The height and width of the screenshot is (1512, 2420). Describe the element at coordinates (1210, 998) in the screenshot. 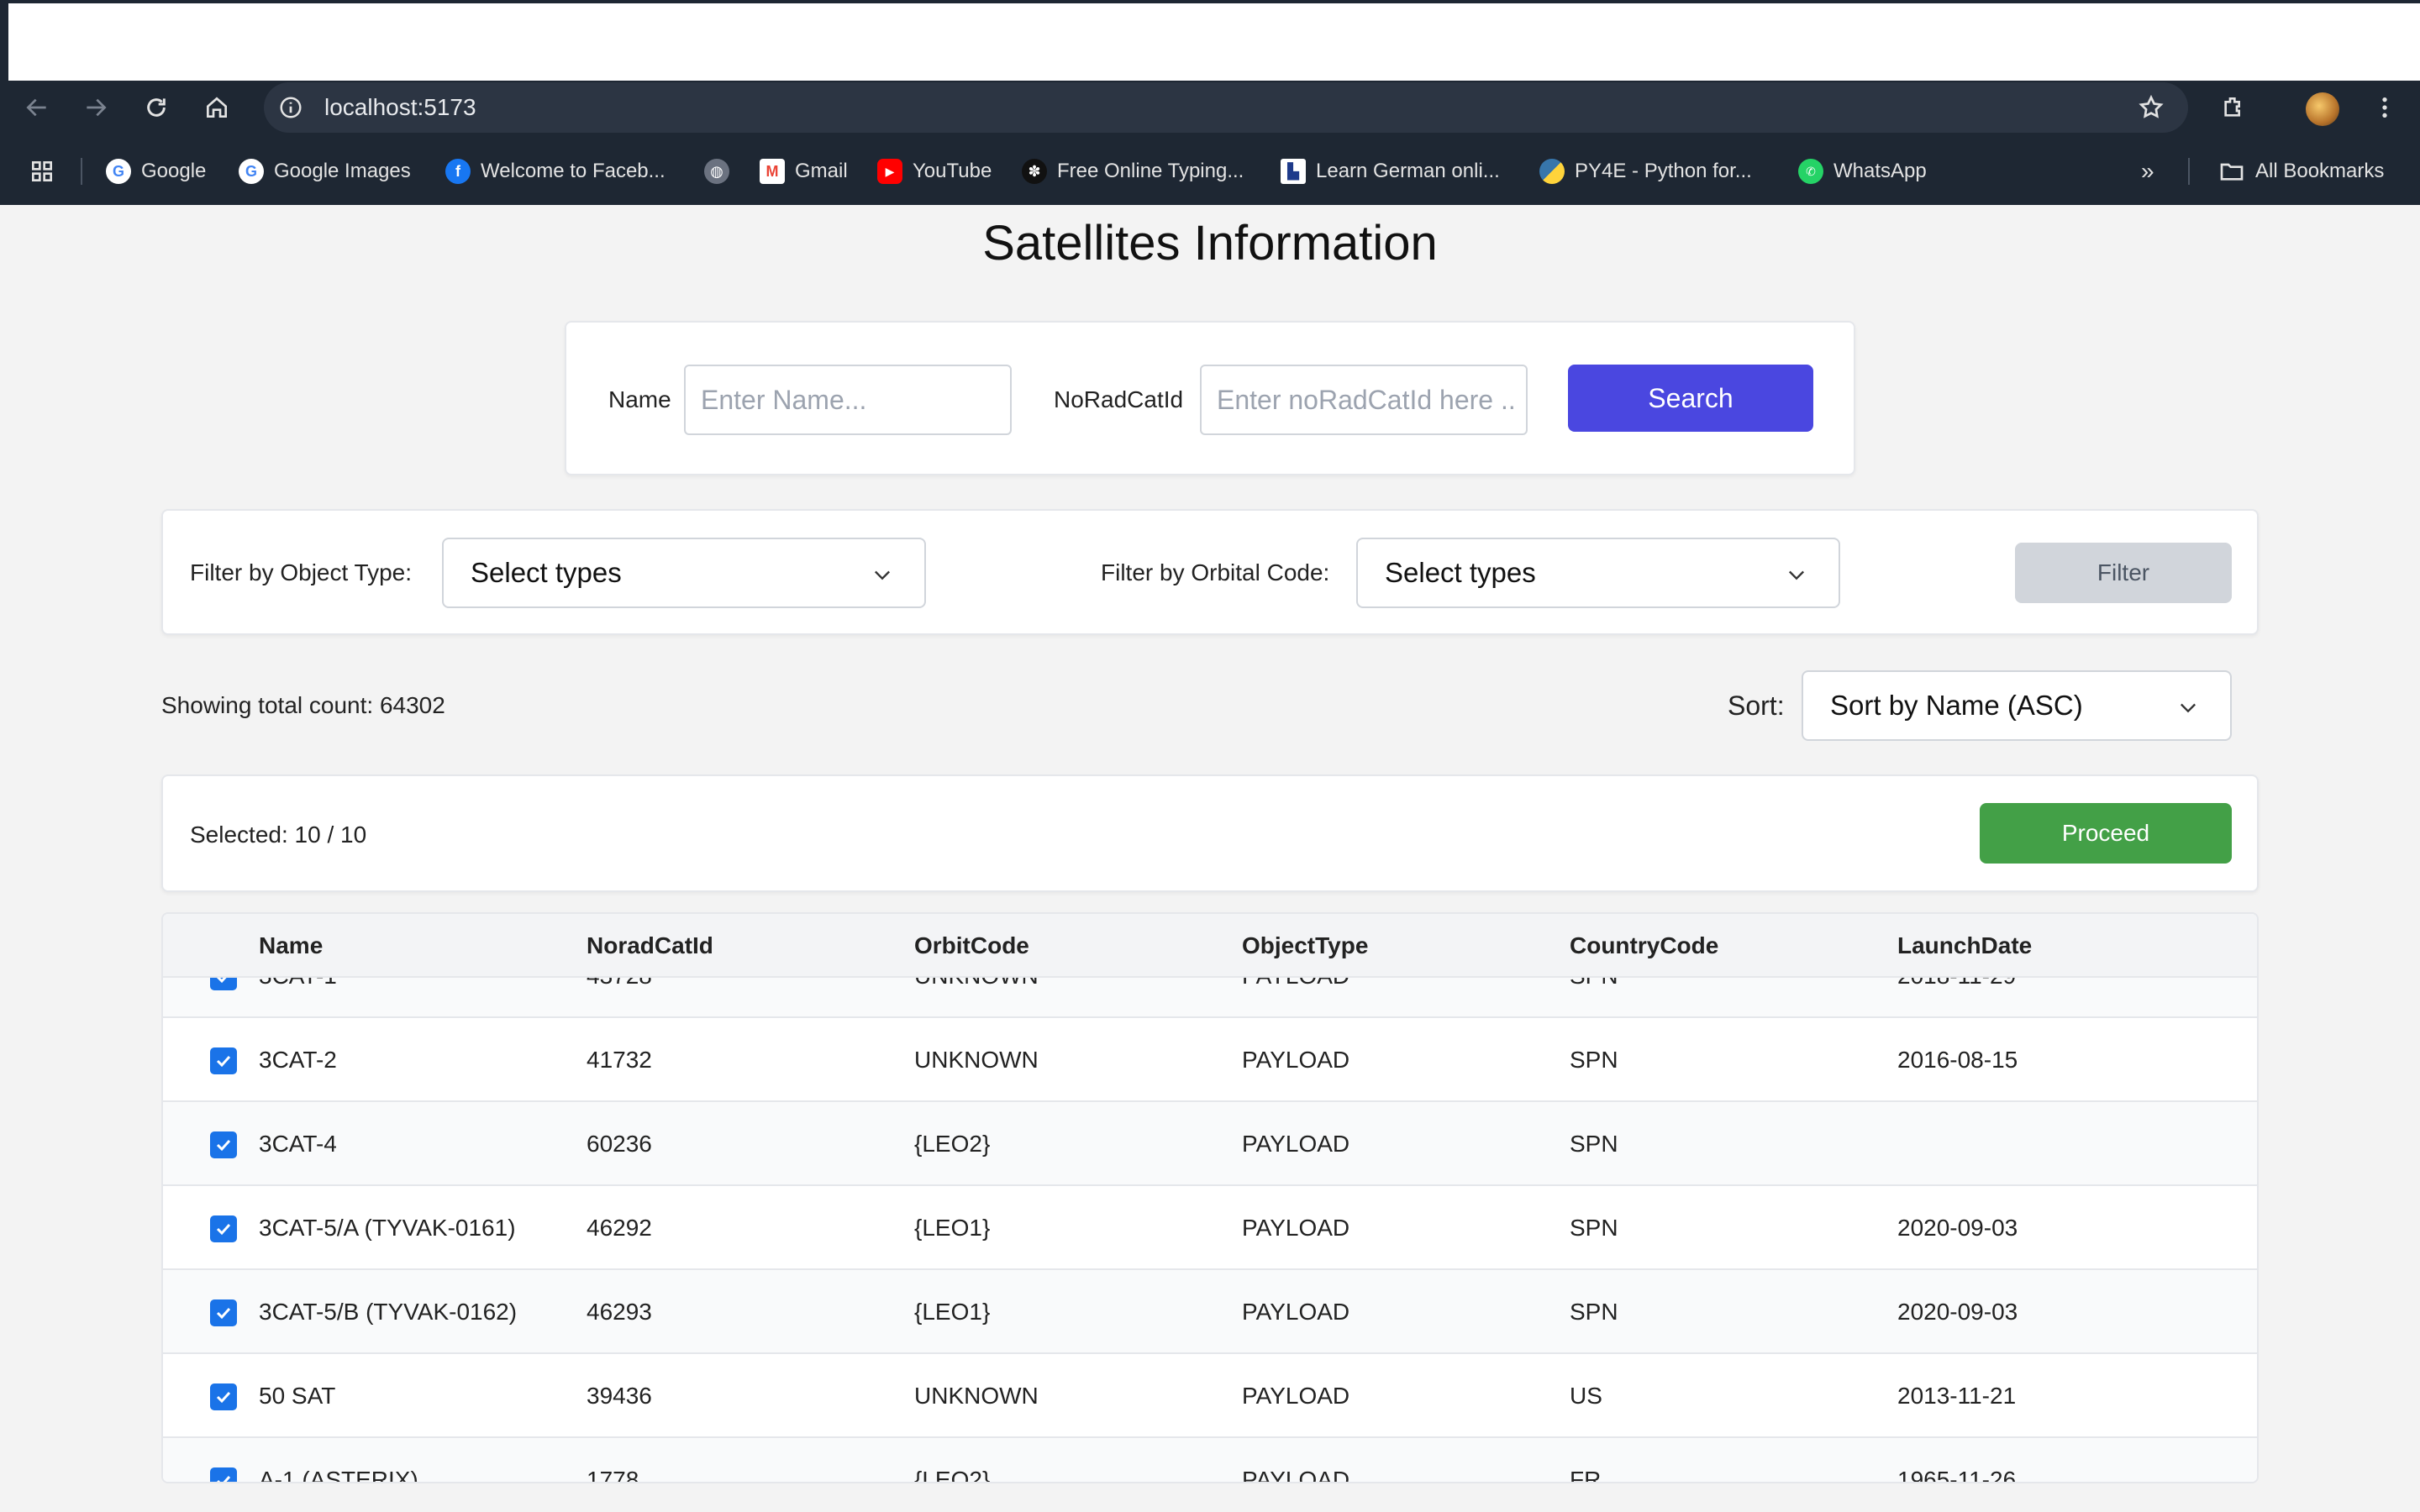

I see `table-row: 3CAT-1 43728 UNKNOWN PAYLOAD SPN 2018-11-29` at that location.